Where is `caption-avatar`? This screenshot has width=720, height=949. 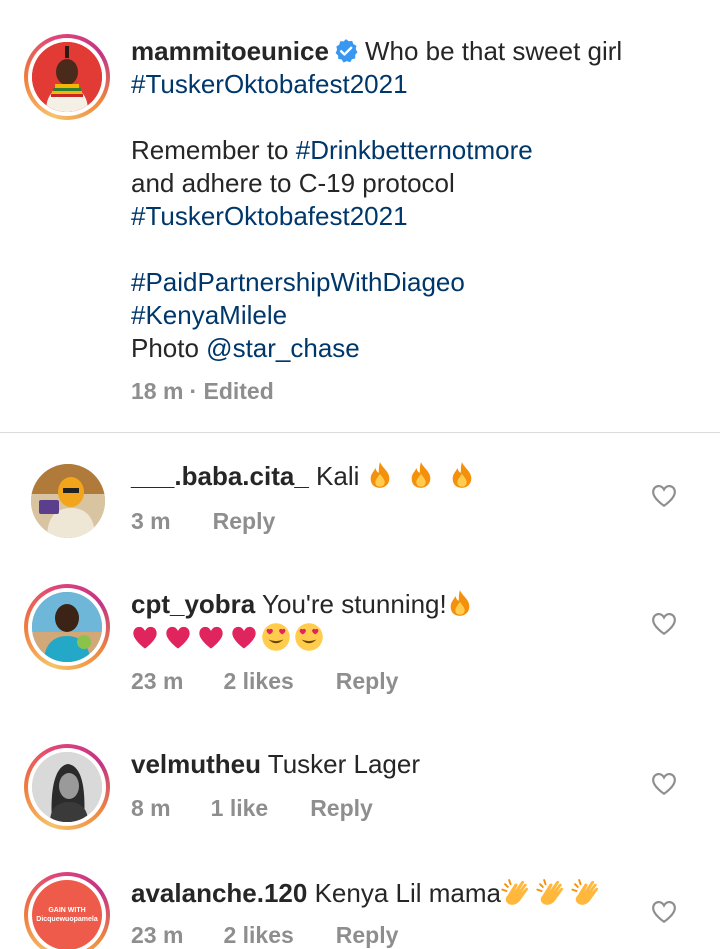 caption-avatar is located at coordinates (67, 77).